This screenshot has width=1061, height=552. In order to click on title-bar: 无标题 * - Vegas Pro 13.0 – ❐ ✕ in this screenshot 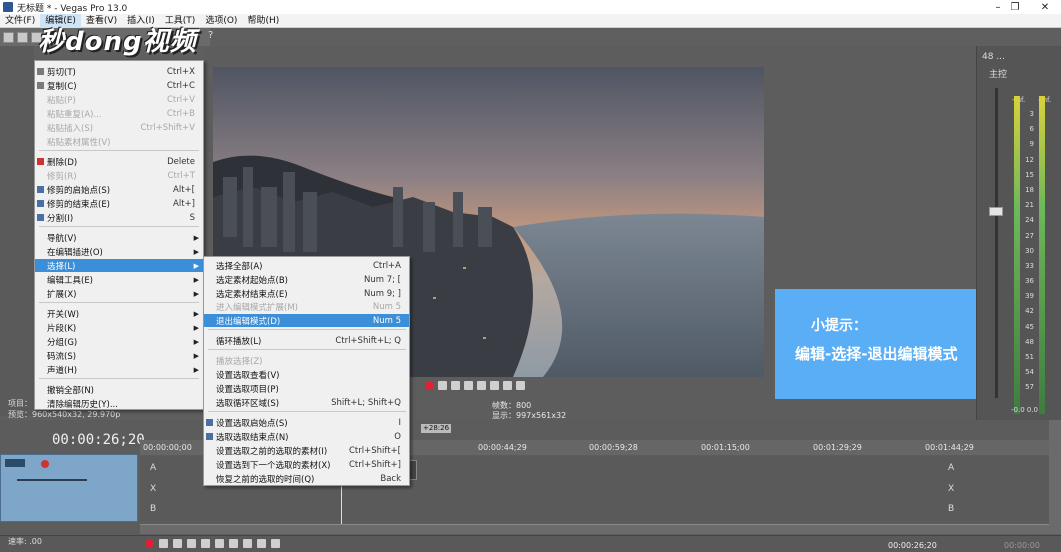, I will do `click(530, 7)`.